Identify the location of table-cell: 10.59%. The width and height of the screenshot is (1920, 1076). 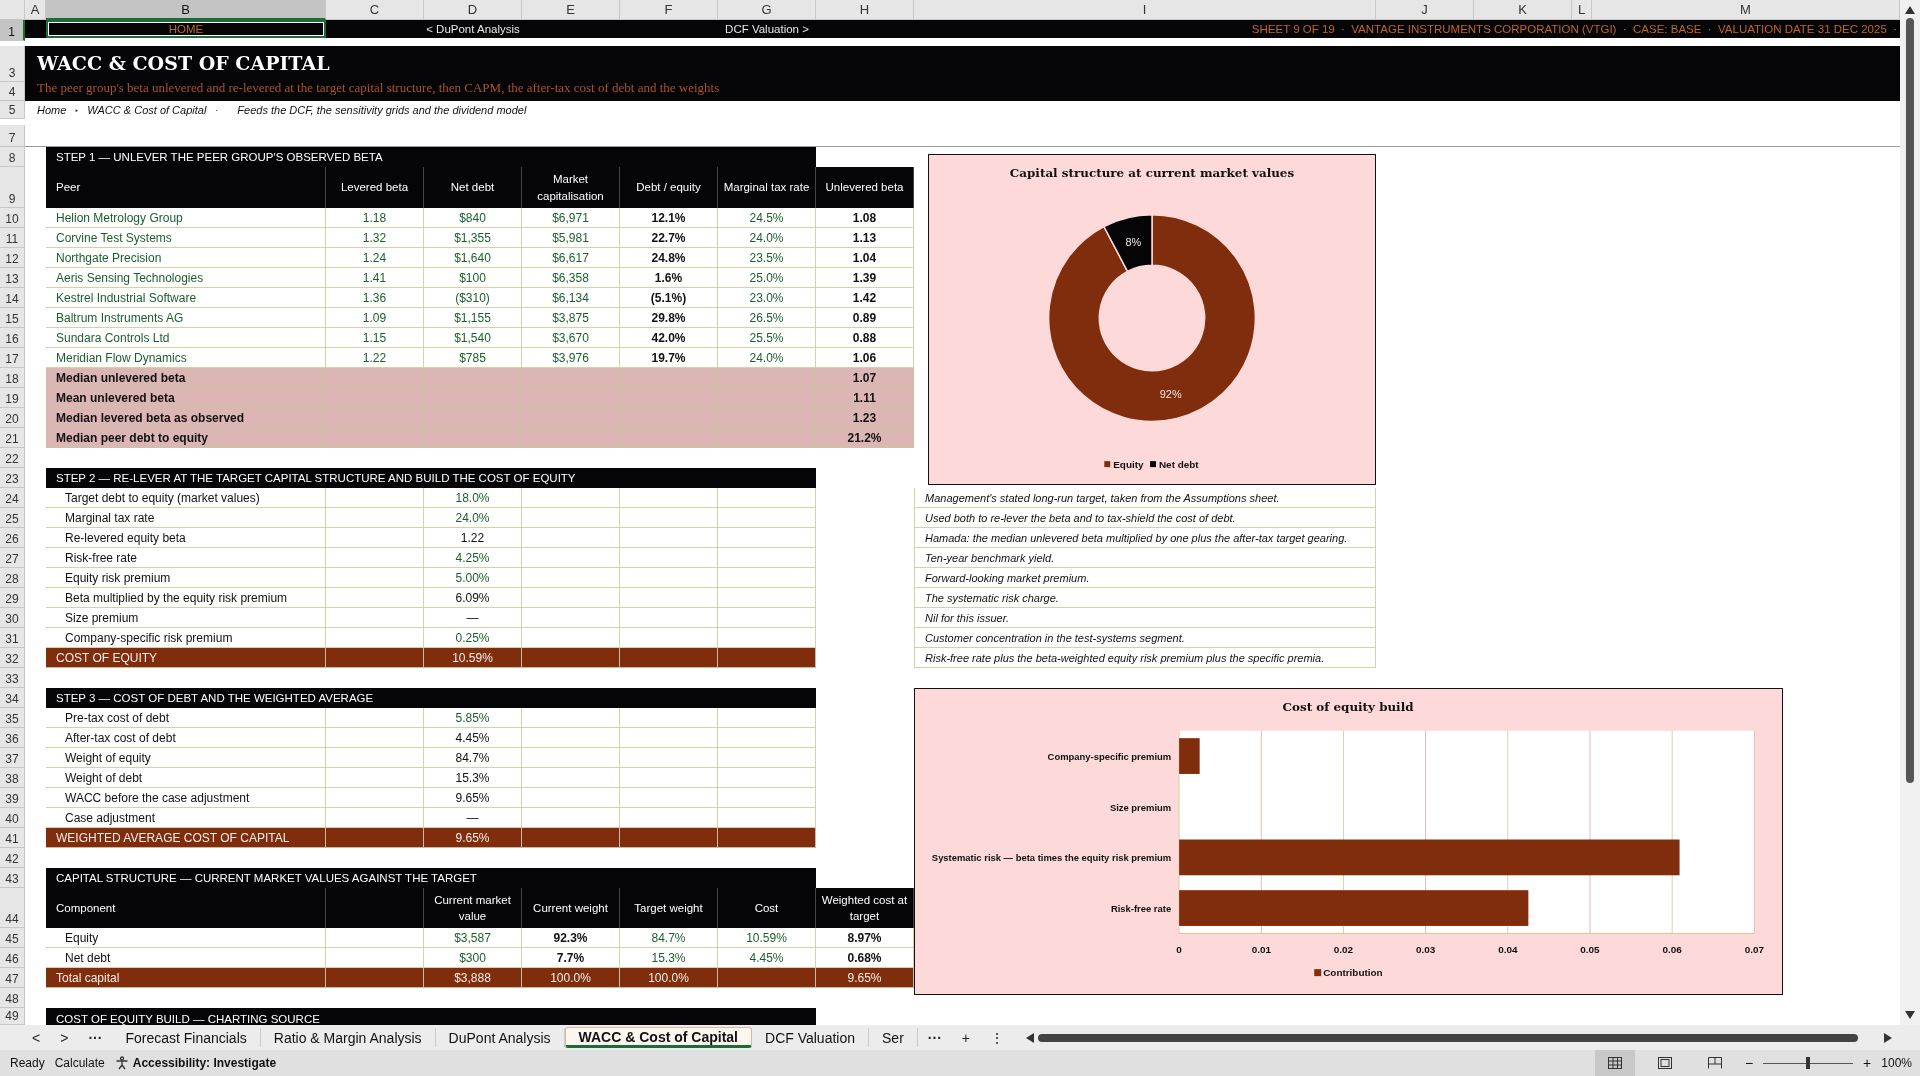
(767, 938).